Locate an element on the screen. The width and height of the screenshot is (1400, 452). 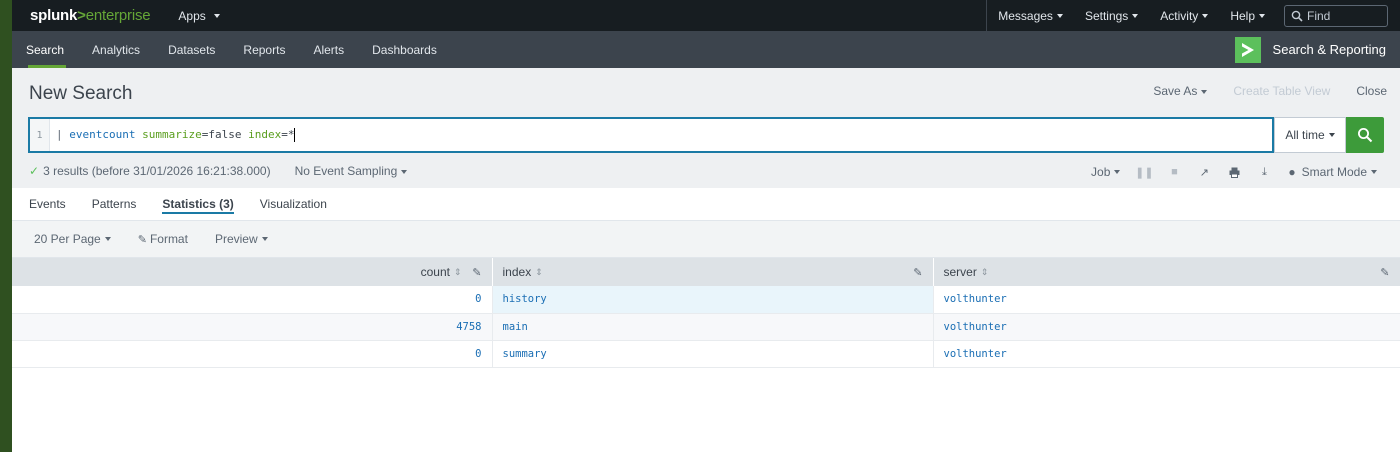
search-mode-menu: ● Smart Mode is located at coordinates (1332, 172).